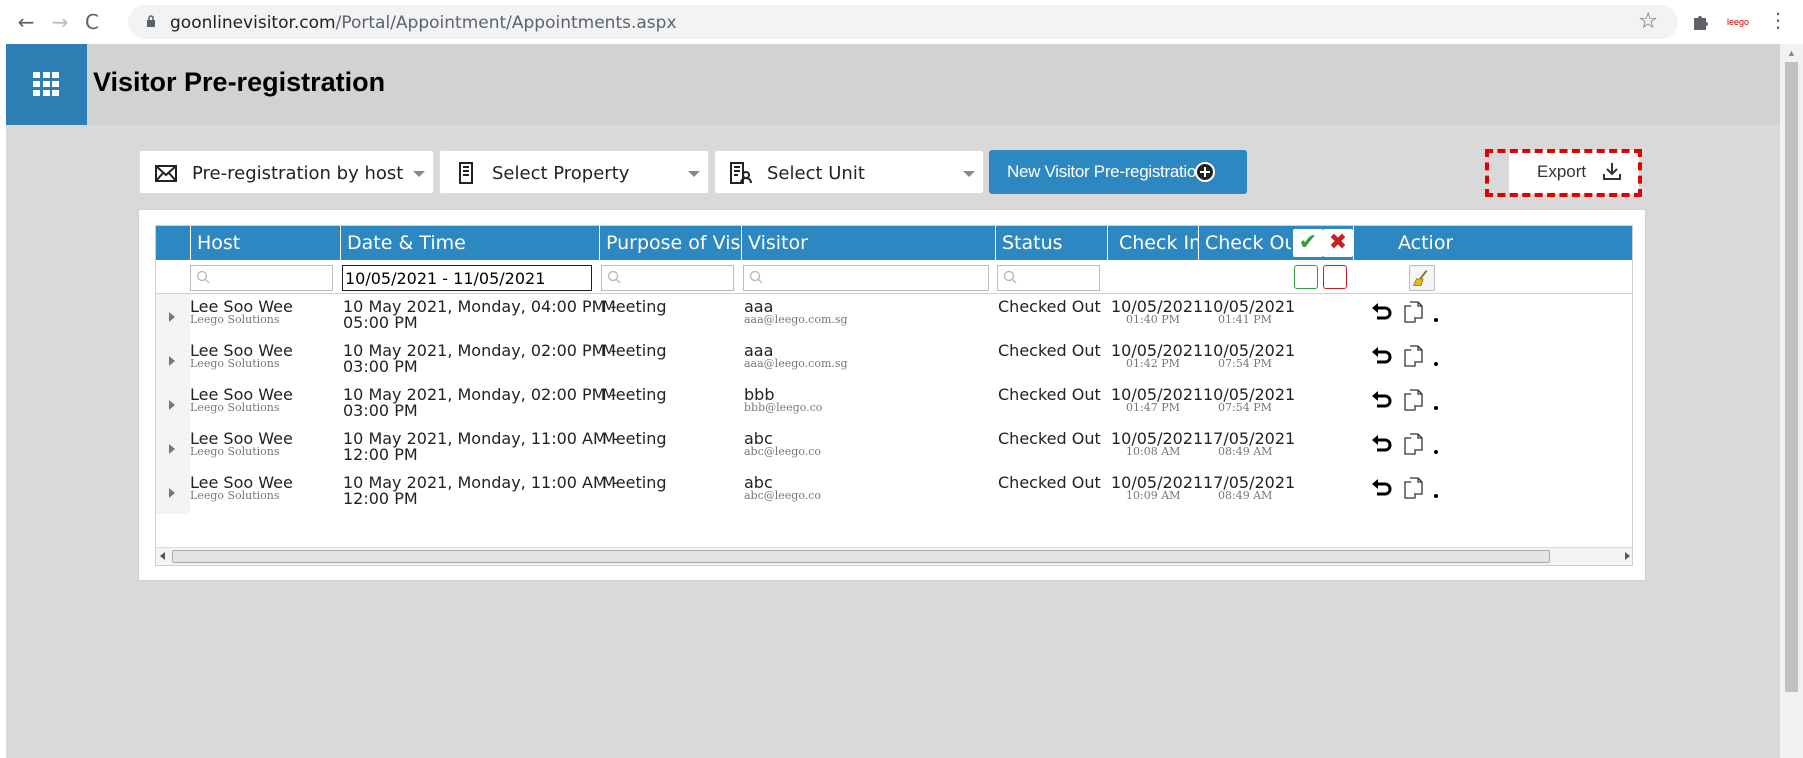 Image resolution: width=1803 pixels, height=758 pixels. Describe the element at coordinates (239, 82) in the screenshot. I see `page-title: Visitor Pre-registration` at that location.